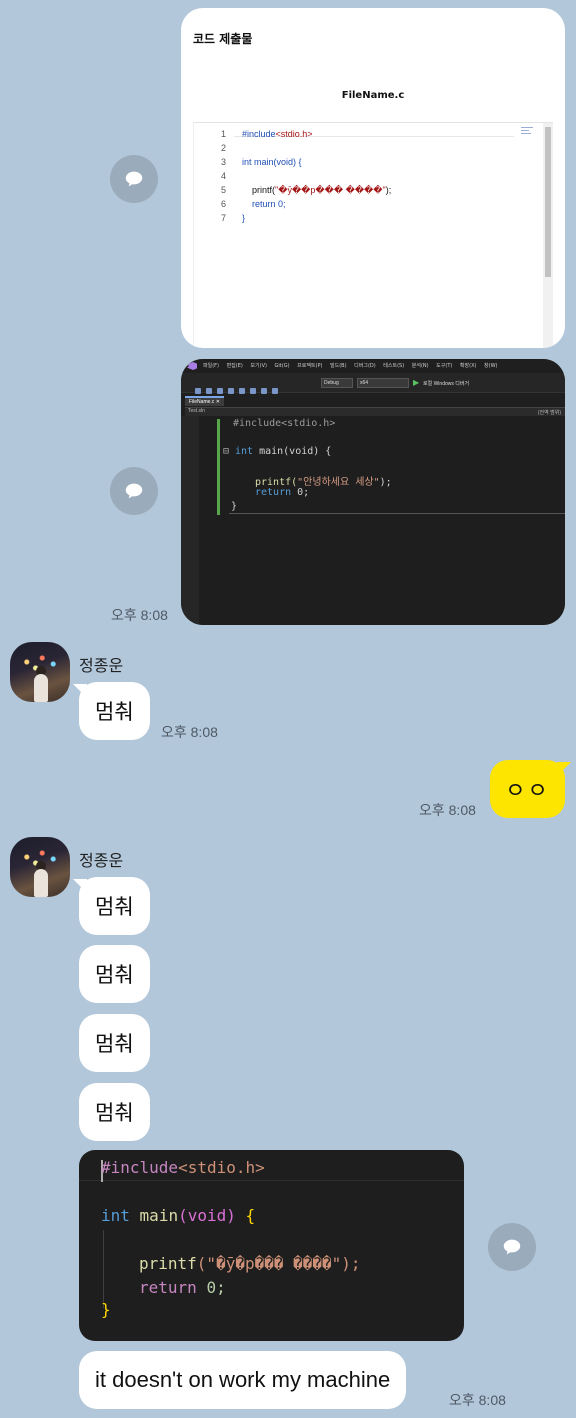 This screenshot has width=576, height=1418. Describe the element at coordinates (250, 1263) in the screenshot. I see `code-line: printf("�ȳ�p��� ����");` at that location.